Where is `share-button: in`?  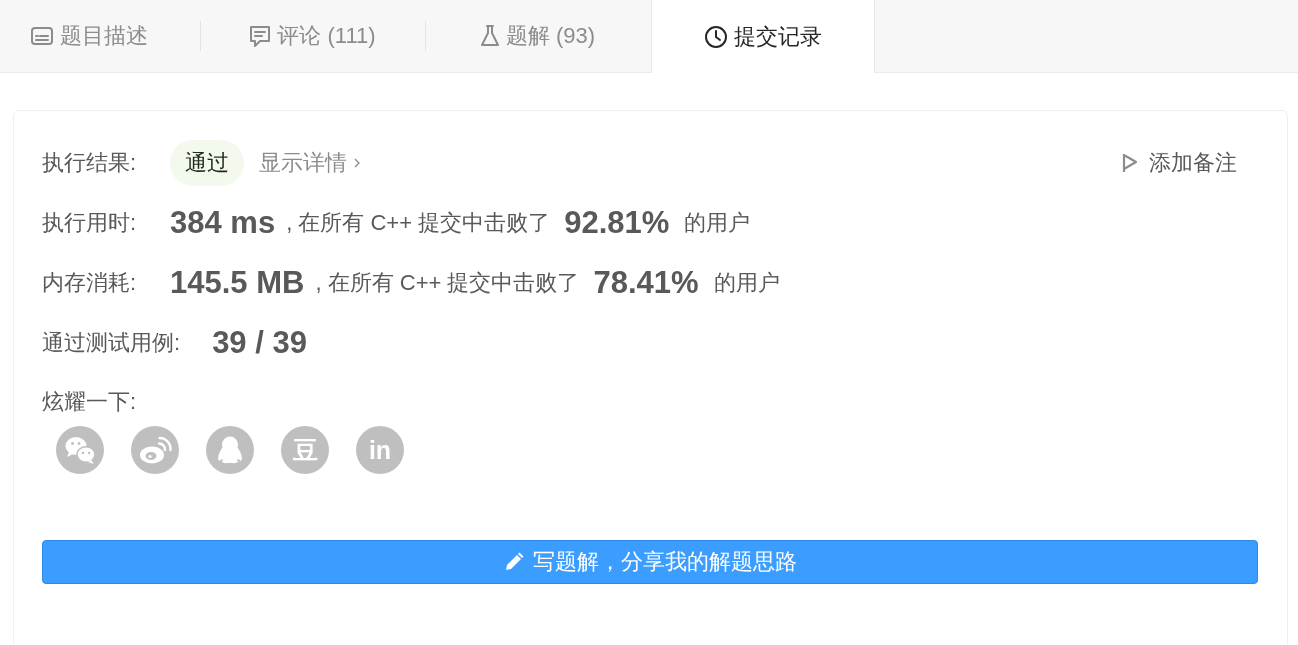 share-button: in is located at coordinates (380, 450).